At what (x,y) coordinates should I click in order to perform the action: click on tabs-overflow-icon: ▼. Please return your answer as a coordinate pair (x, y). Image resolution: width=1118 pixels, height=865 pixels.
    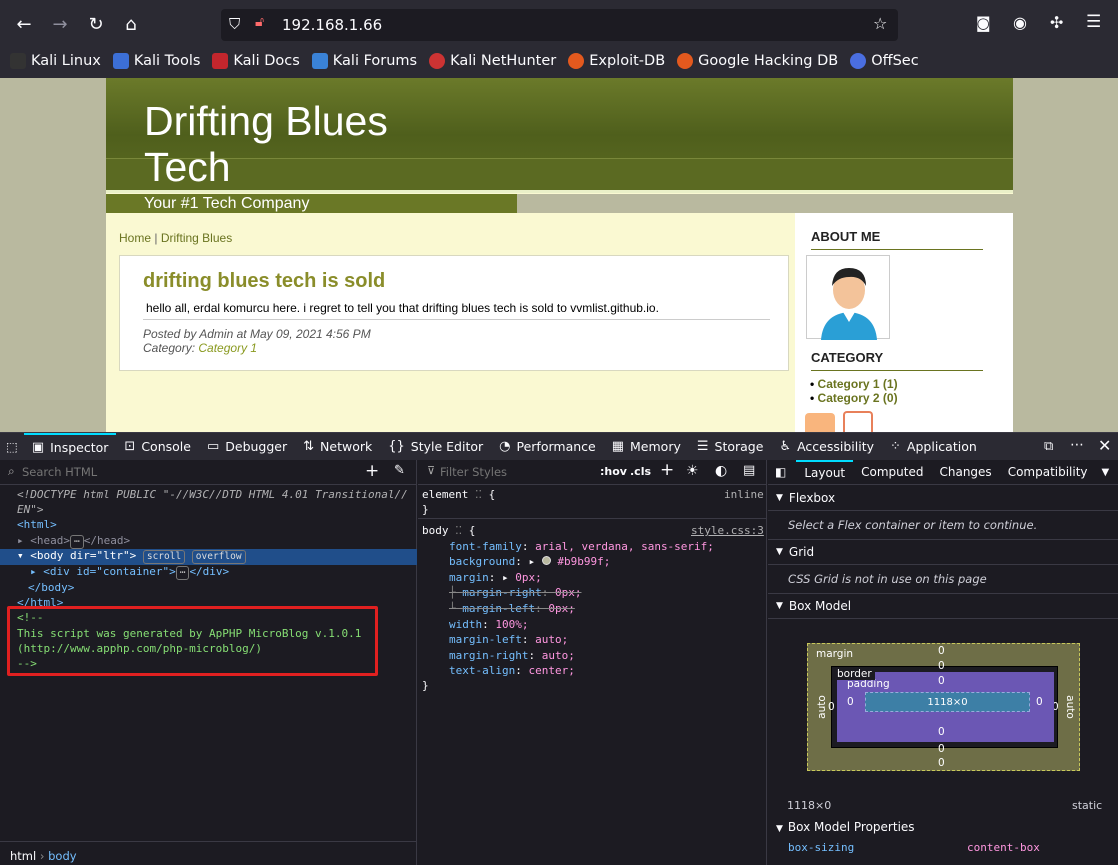
    Looking at the image, I should click on (1106, 472).